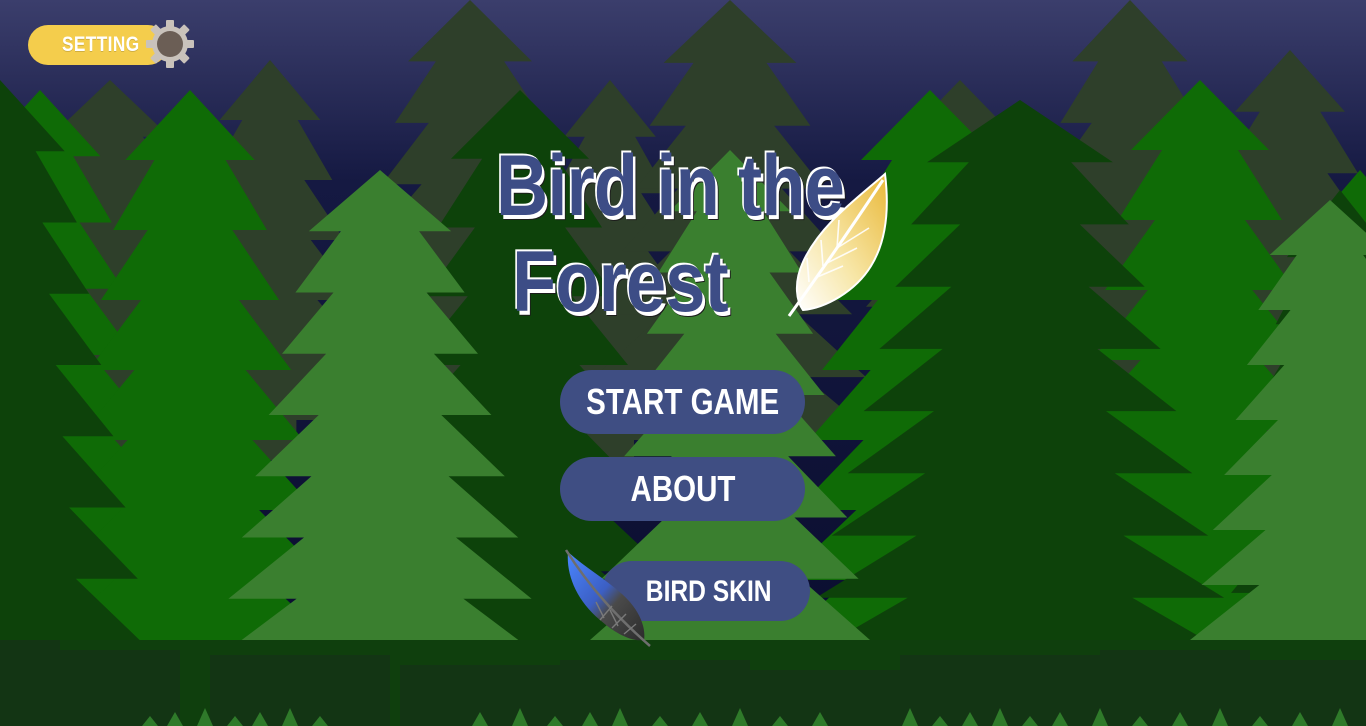 The width and height of the screenshot is (1366, 726). Describe the element at coordinates (607, 598) in the screenshot. I see `blue-feather-icon` at that location.